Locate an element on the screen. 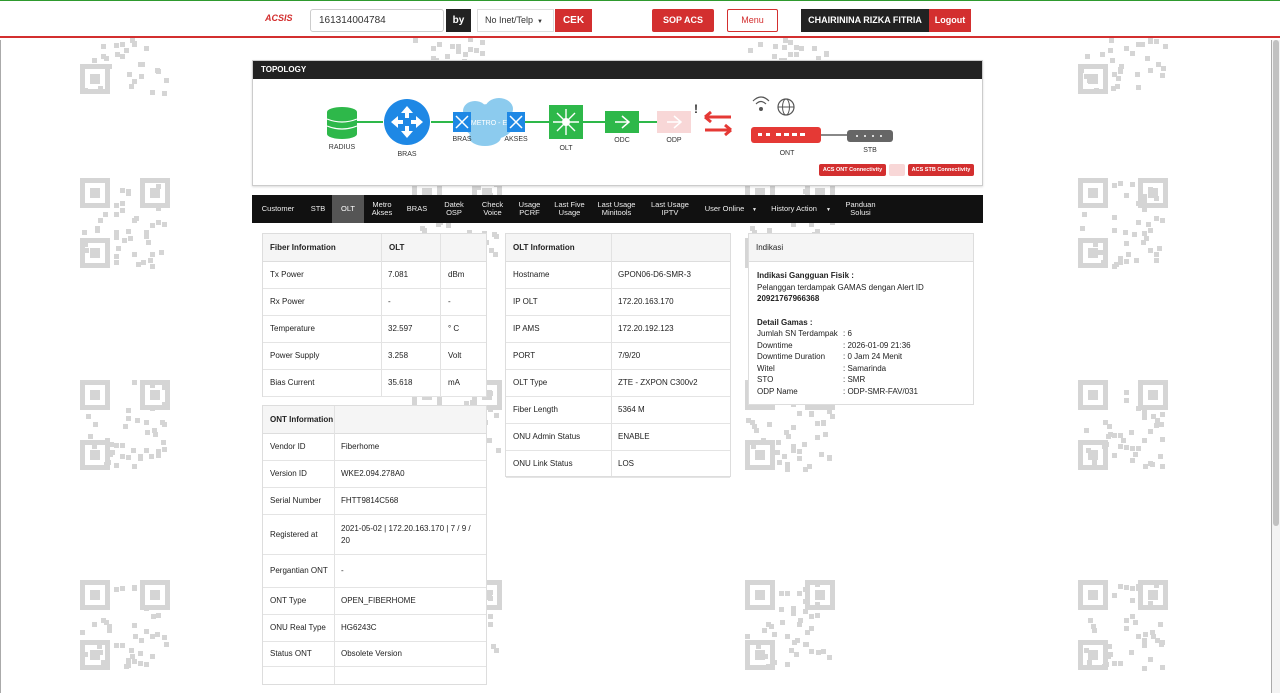 The width and height of the screenshot is (1280, 693). bras-router-icon is located at coordinates (407, 122).